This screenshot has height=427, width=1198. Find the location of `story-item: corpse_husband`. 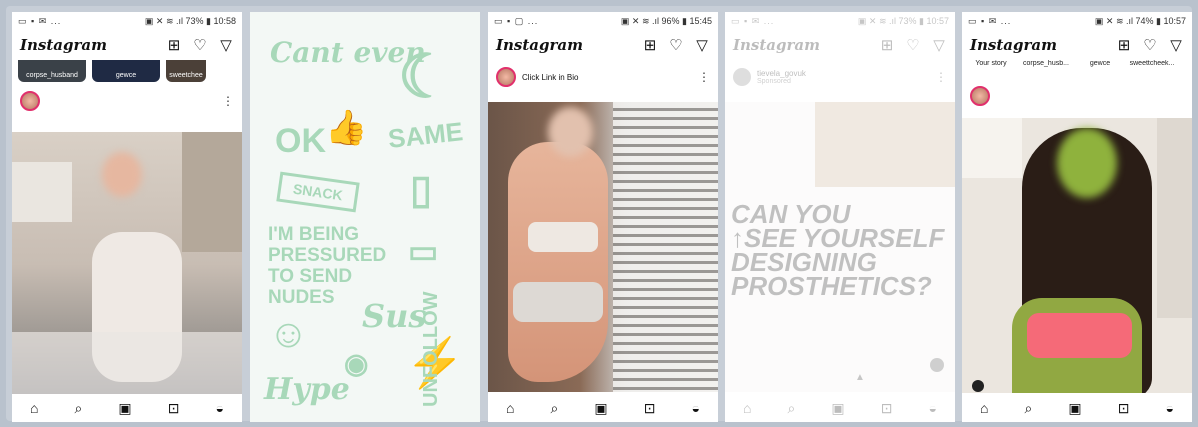

story-item: corpse_husband is located at coordinates (52, 71).